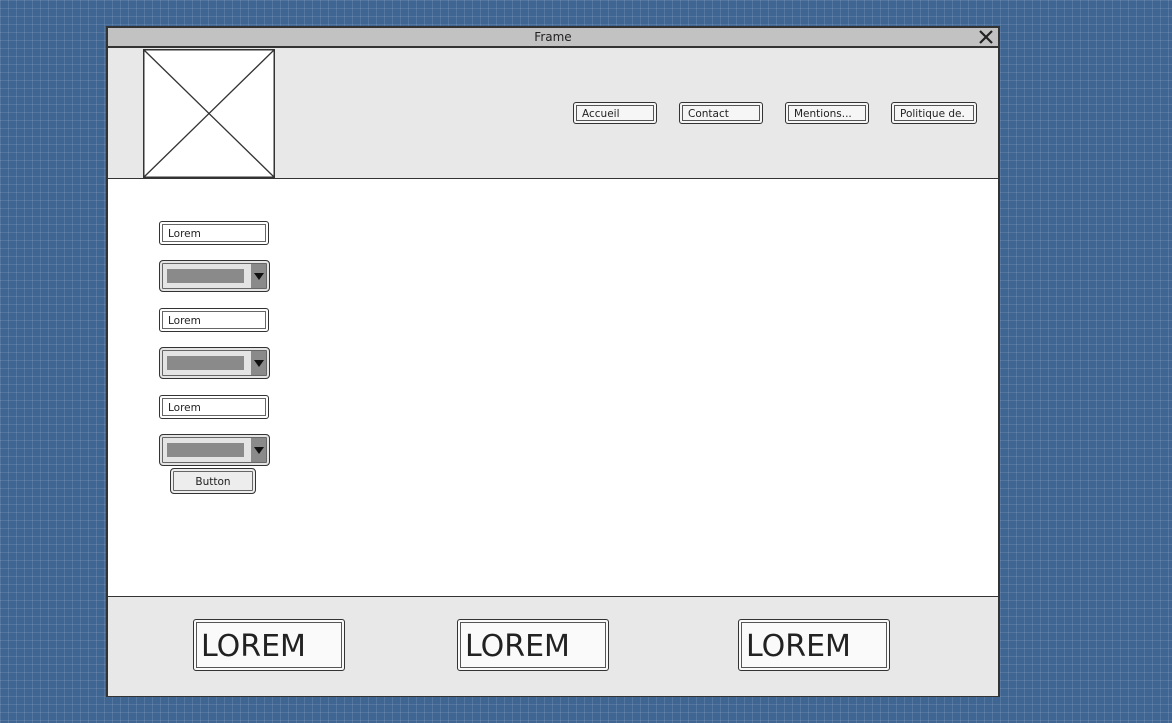  Describe the element at coordinates (615, 113) in the screenshot. I see `nav-accueil-button: Accueil` at that location.